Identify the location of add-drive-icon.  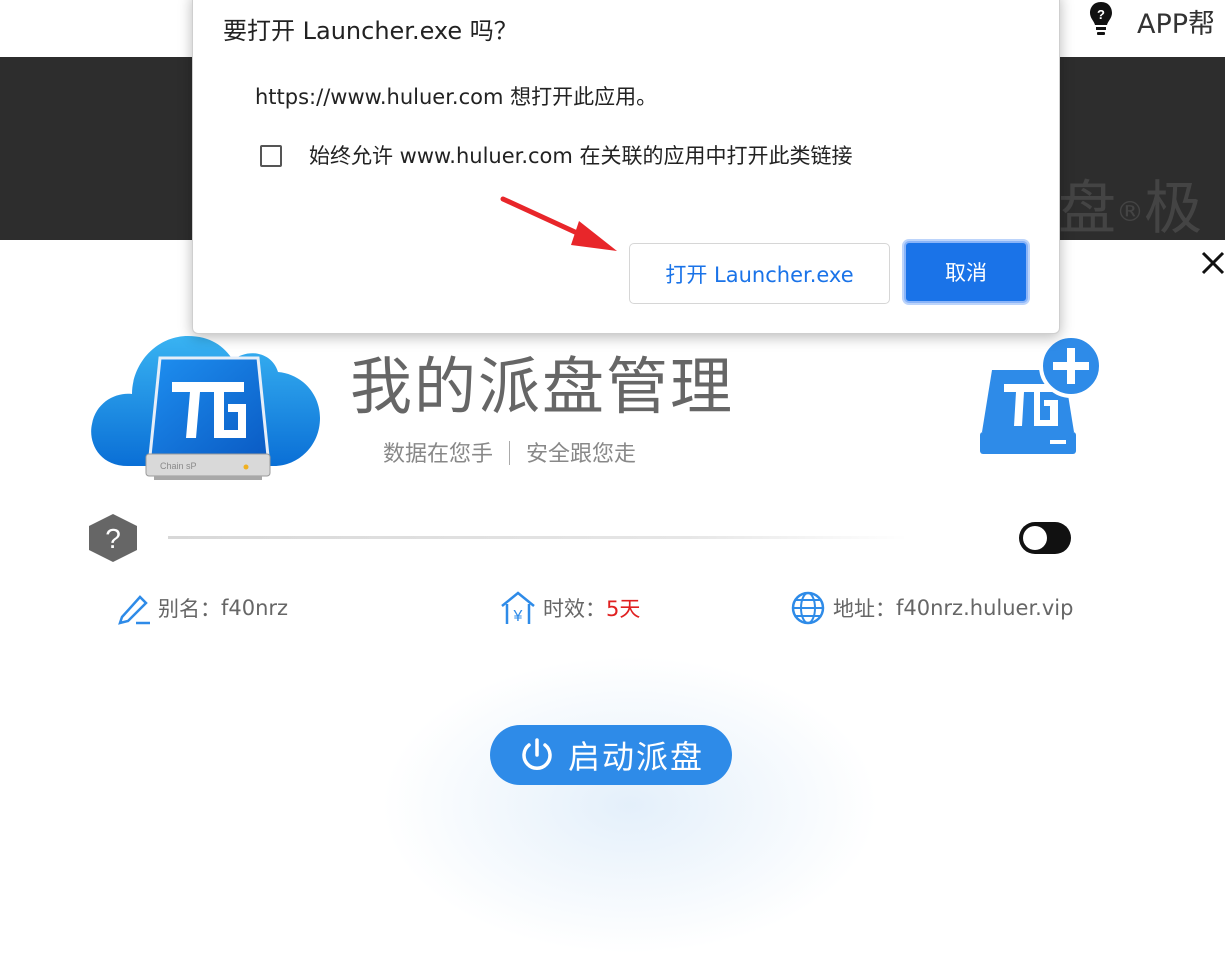
(1040, 395).